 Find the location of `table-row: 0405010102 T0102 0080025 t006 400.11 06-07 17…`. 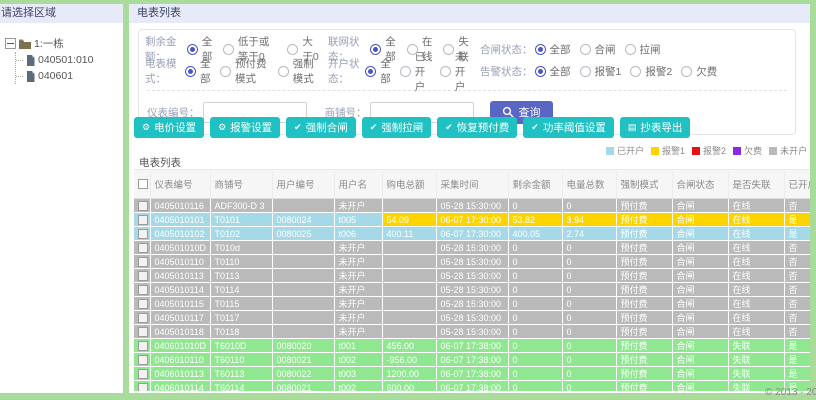

table-row: 0405010102 T0102 0080025 t006 400.11 06-07 17… is located at coordinates (472, 233).